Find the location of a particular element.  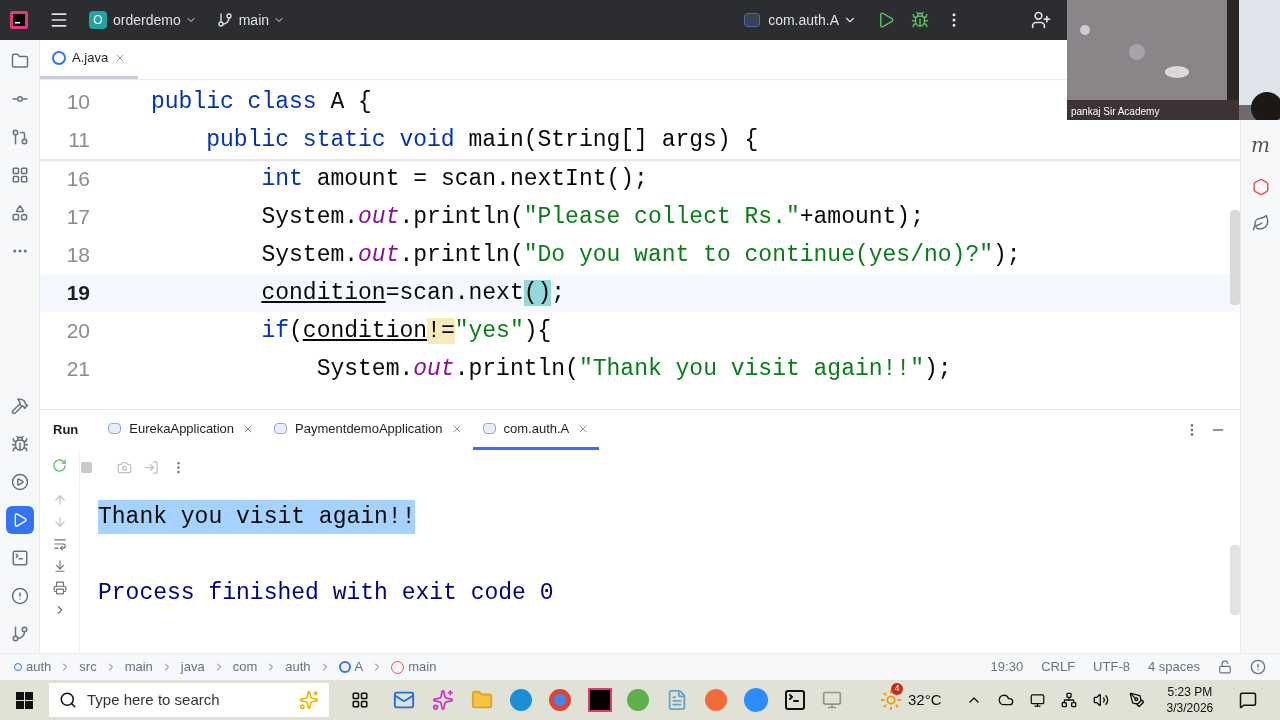

ide-app-icon is located at coordinates (600, 700).